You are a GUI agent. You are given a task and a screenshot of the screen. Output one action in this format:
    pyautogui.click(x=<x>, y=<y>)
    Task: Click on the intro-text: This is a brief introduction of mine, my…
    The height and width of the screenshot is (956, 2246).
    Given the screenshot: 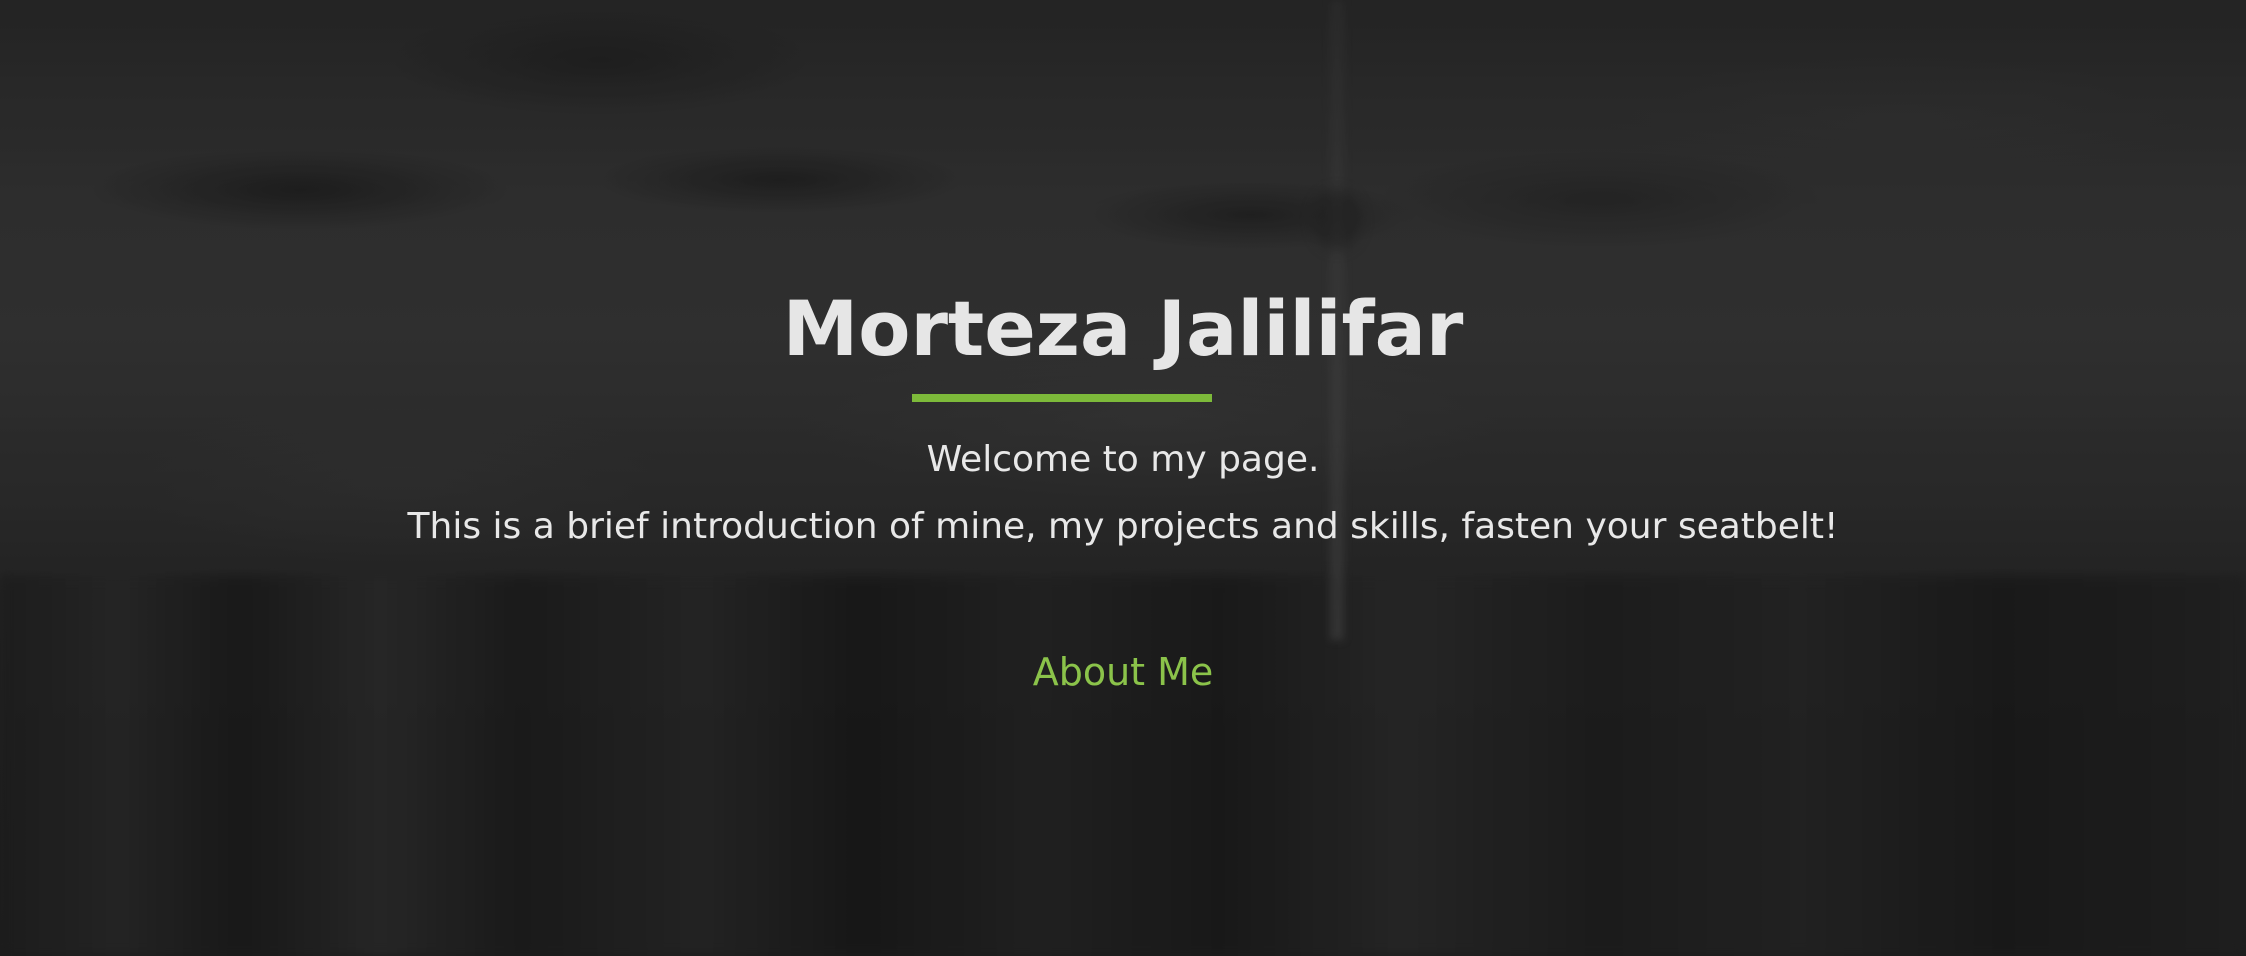 What is the action you would take?
    pyautogui.click(x=1123, y=526)
    